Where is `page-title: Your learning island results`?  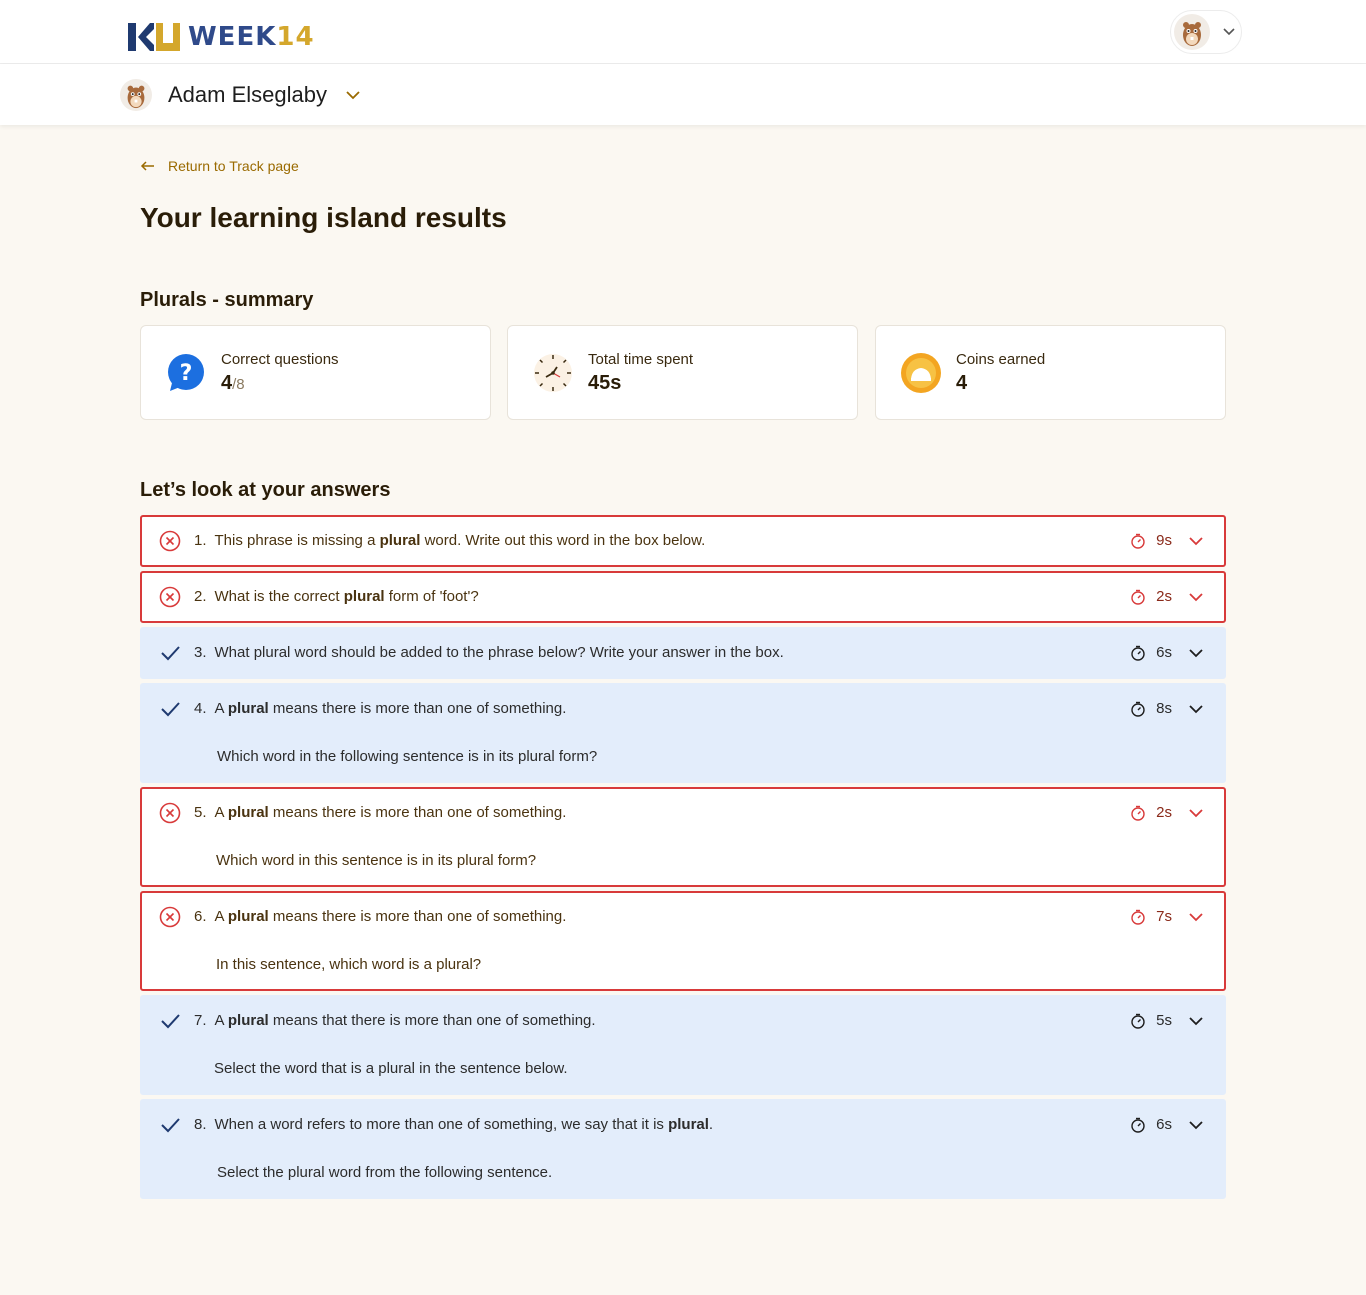 page-title: Your learning island results is located at coordinates (323, 217).